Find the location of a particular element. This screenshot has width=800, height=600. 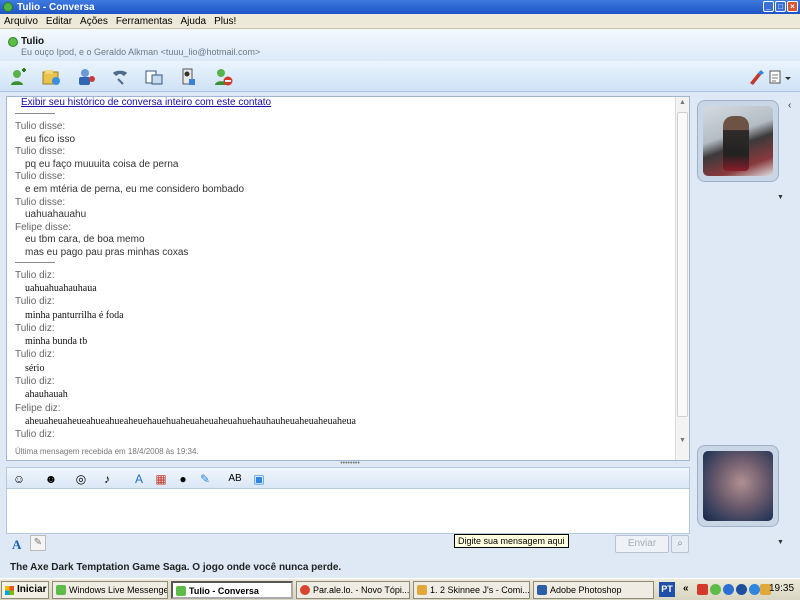

user-photo is located at coordinates (738, 486).